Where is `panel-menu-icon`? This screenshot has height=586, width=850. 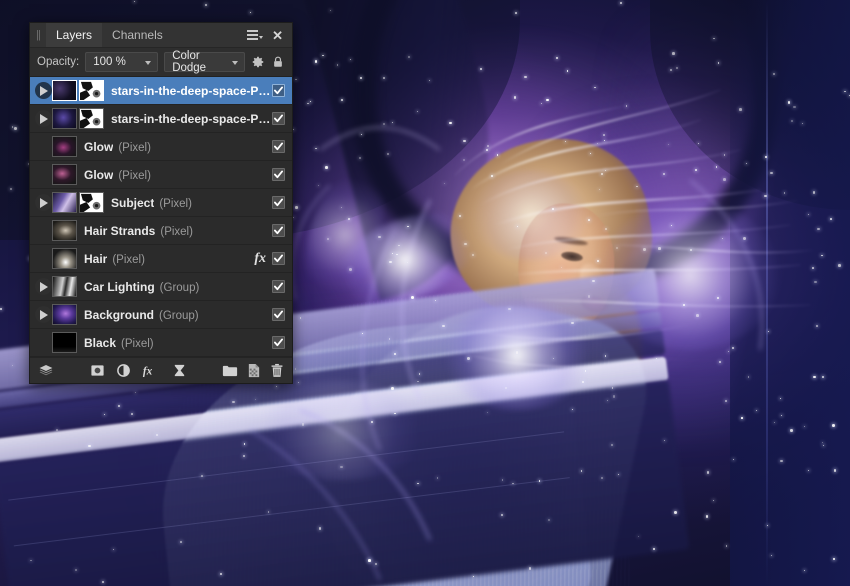
panel-menu-icon is located at coordinates (255, 35).